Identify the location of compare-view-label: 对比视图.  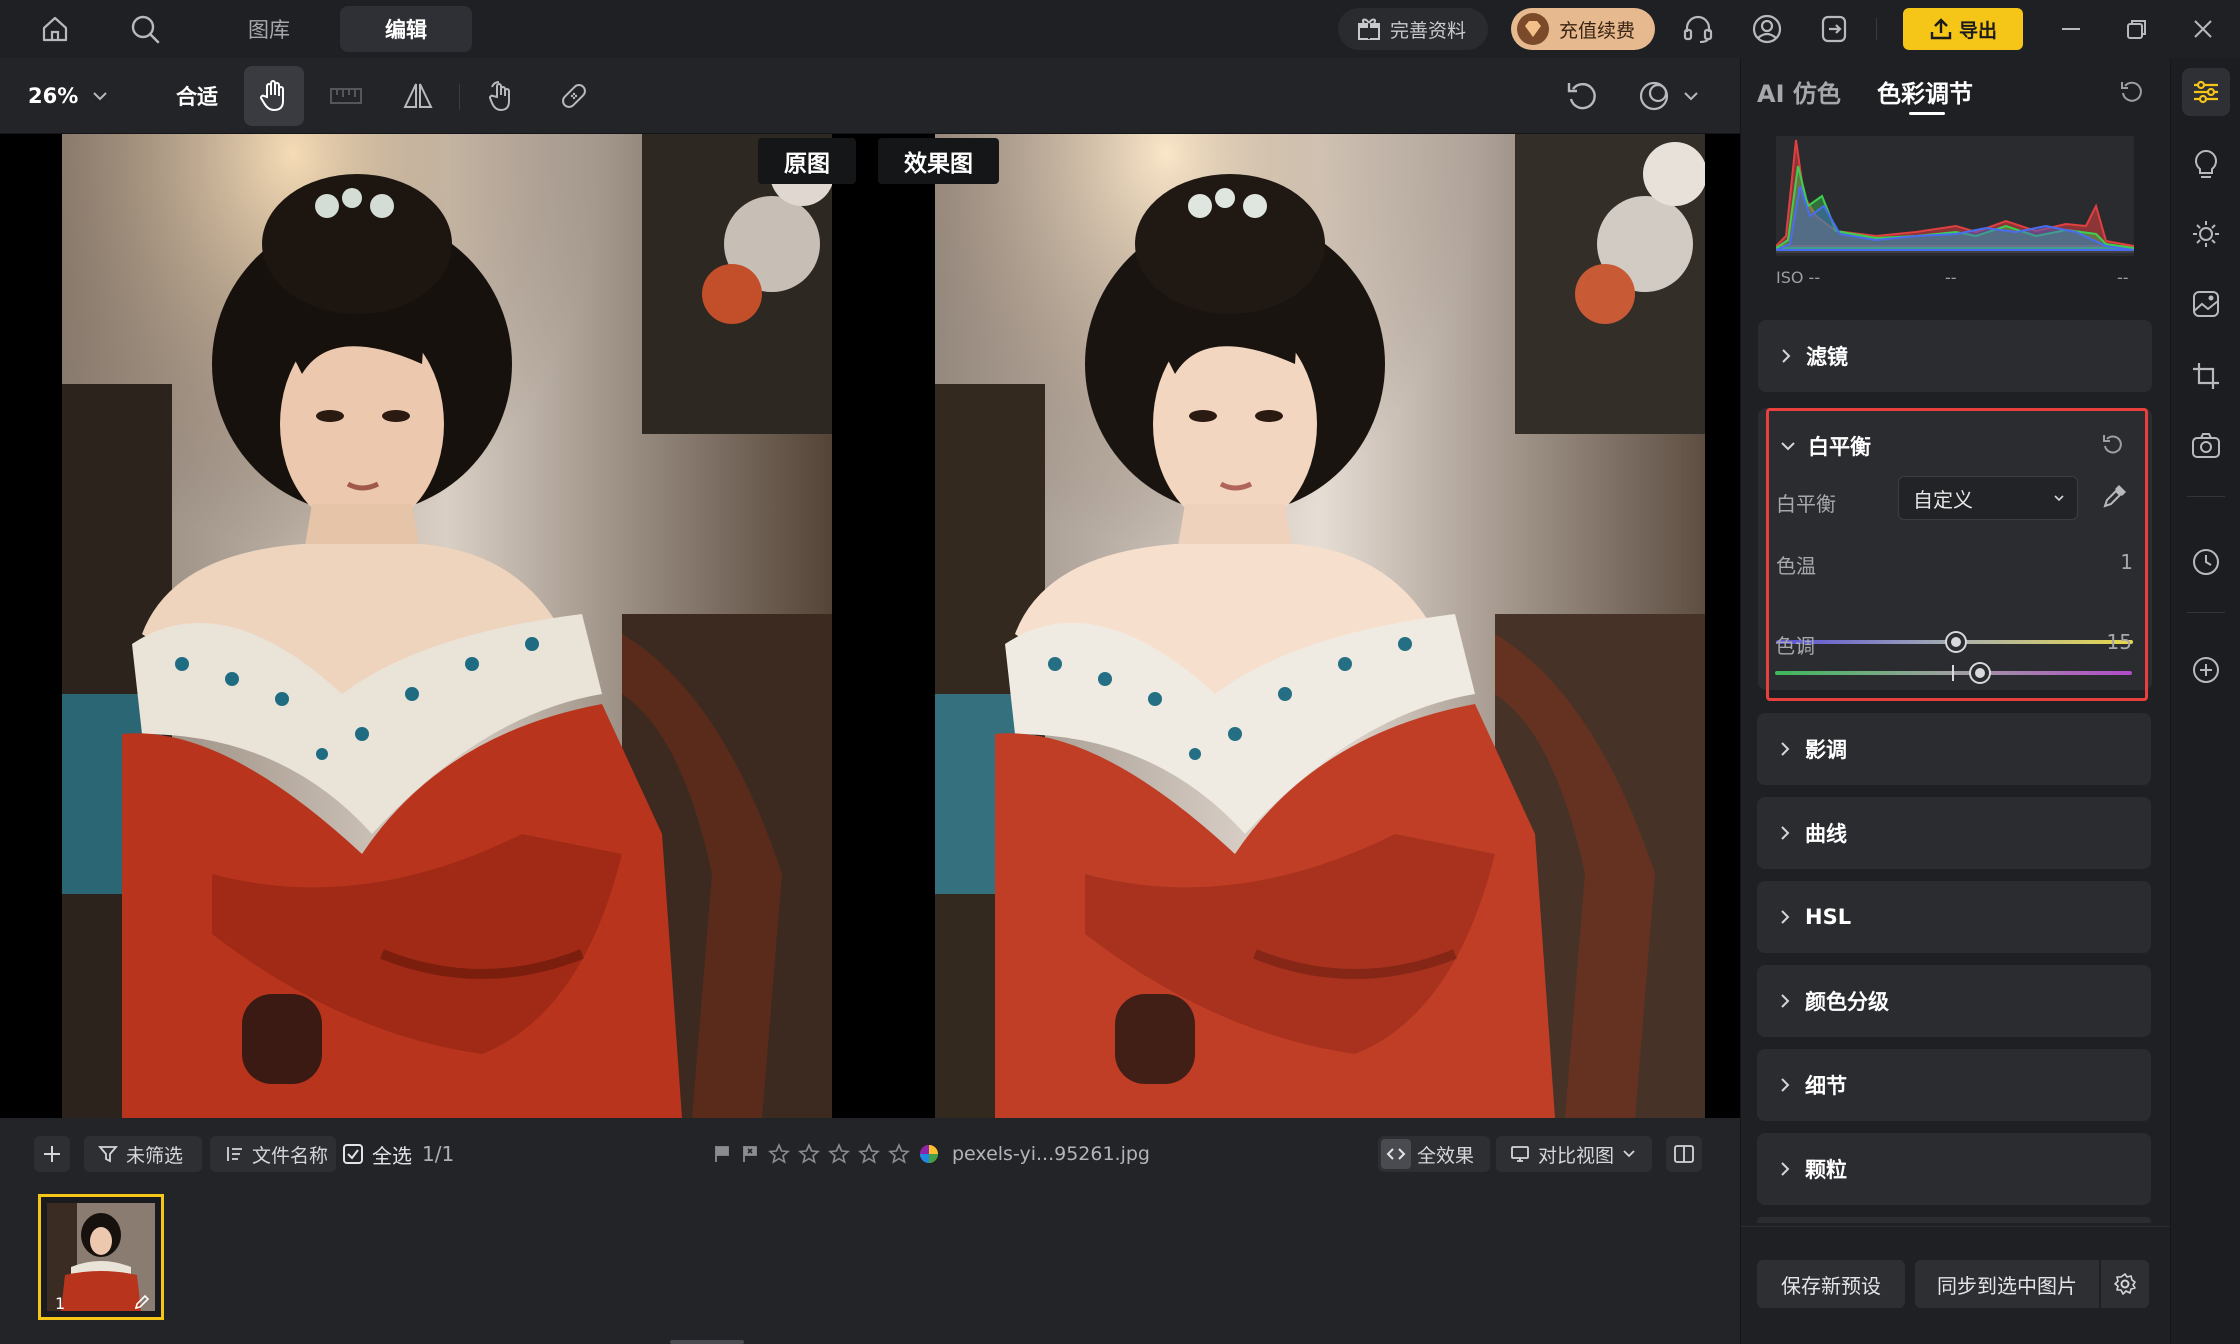
(1576, 1155).